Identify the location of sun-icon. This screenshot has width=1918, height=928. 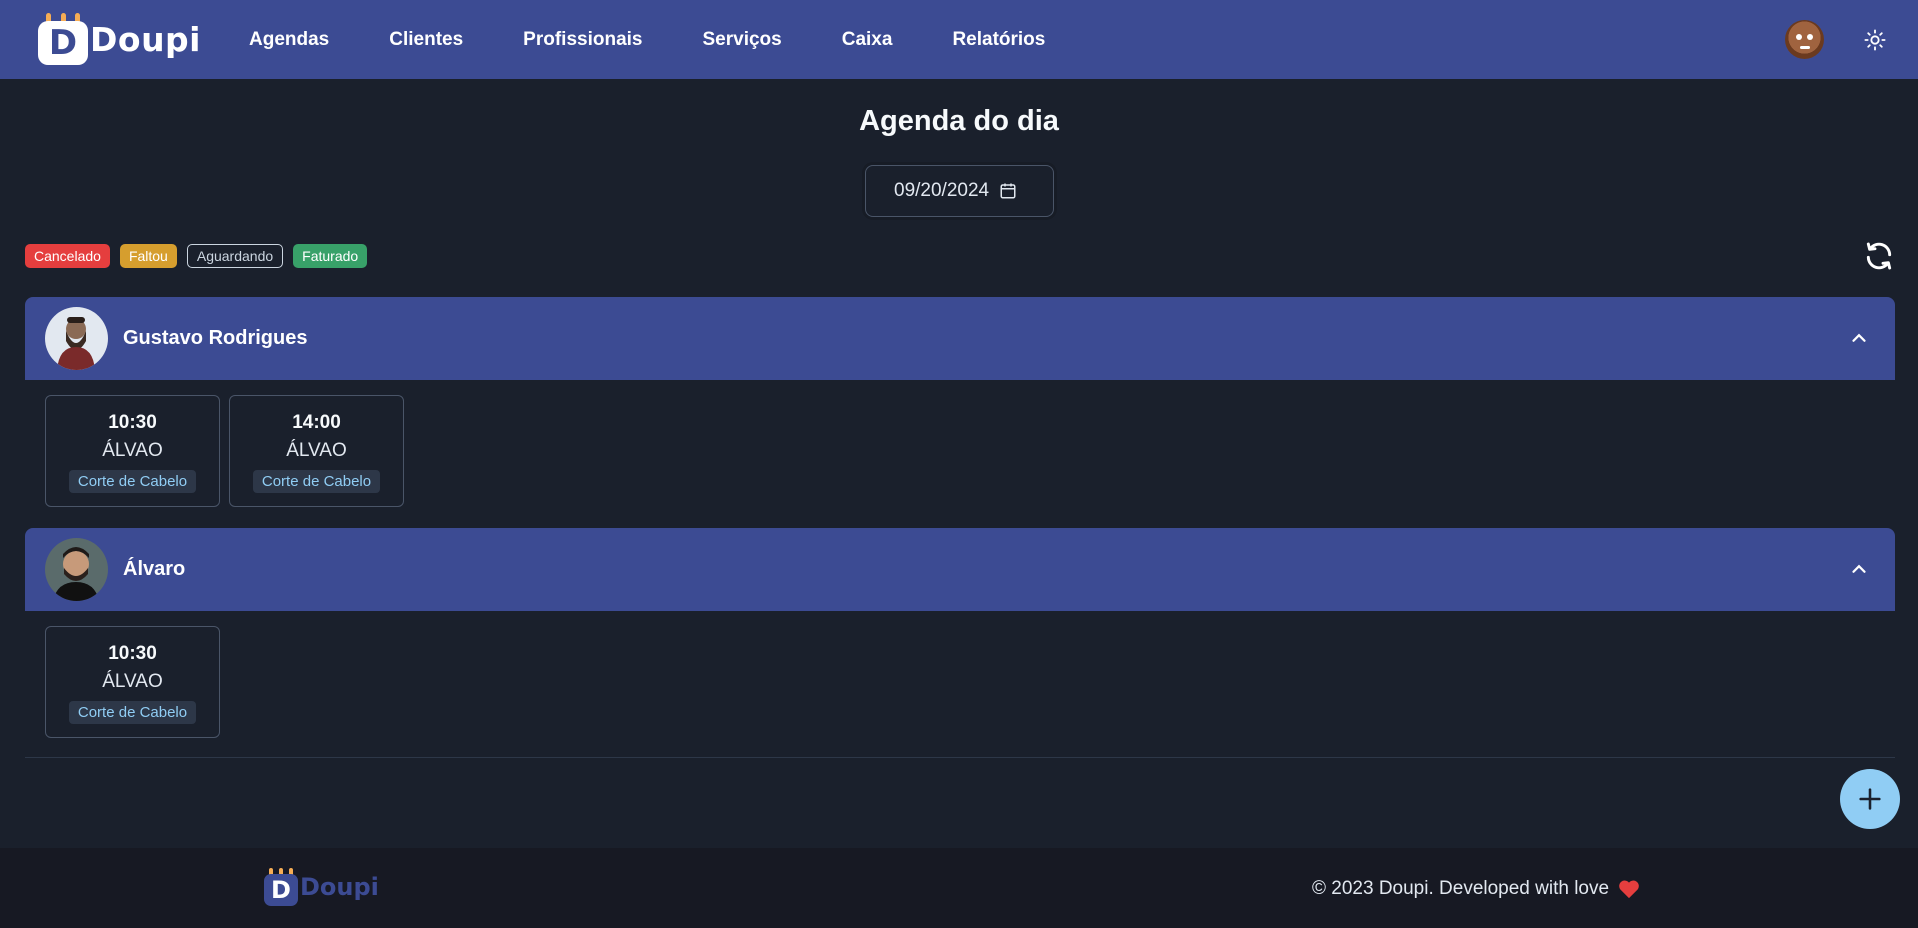
(1875, 40).